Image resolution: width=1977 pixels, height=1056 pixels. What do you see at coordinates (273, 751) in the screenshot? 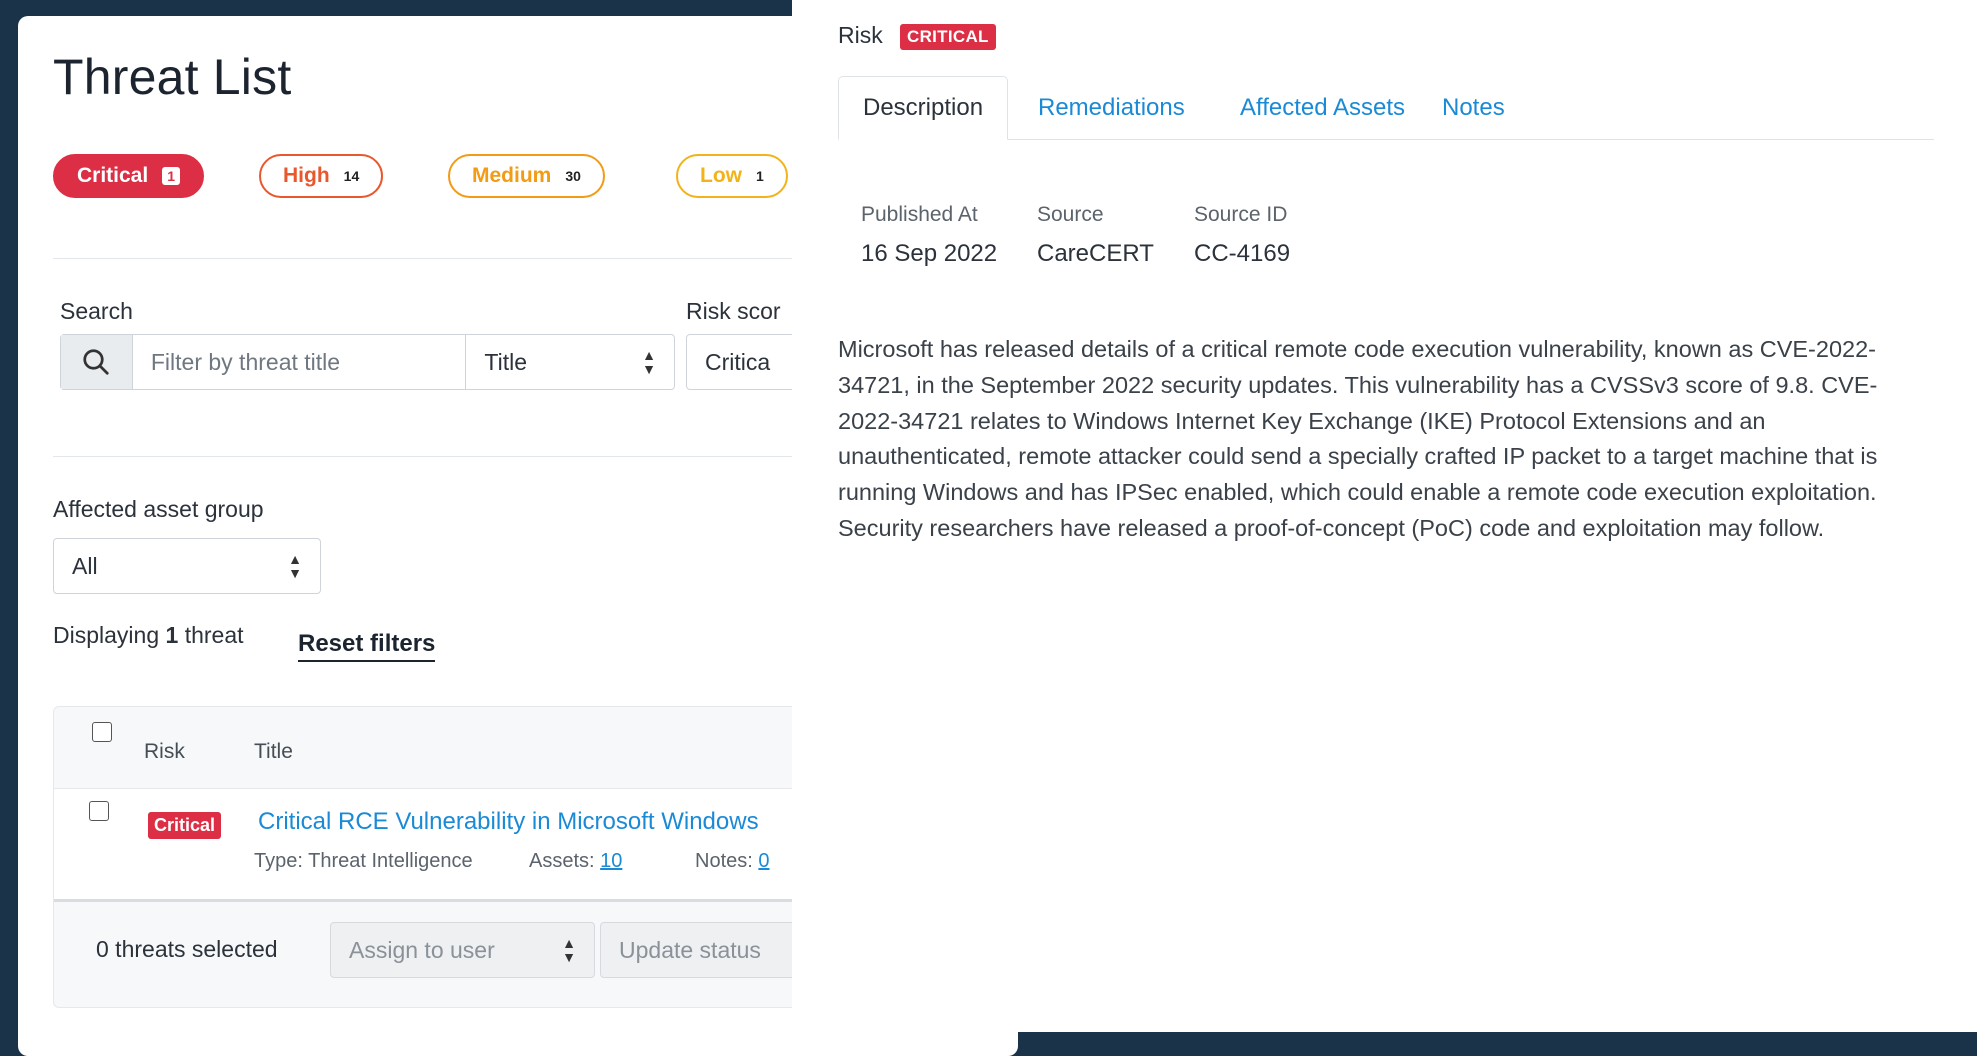
I see `column-header-title: Title` at bounding box center [273, 751].